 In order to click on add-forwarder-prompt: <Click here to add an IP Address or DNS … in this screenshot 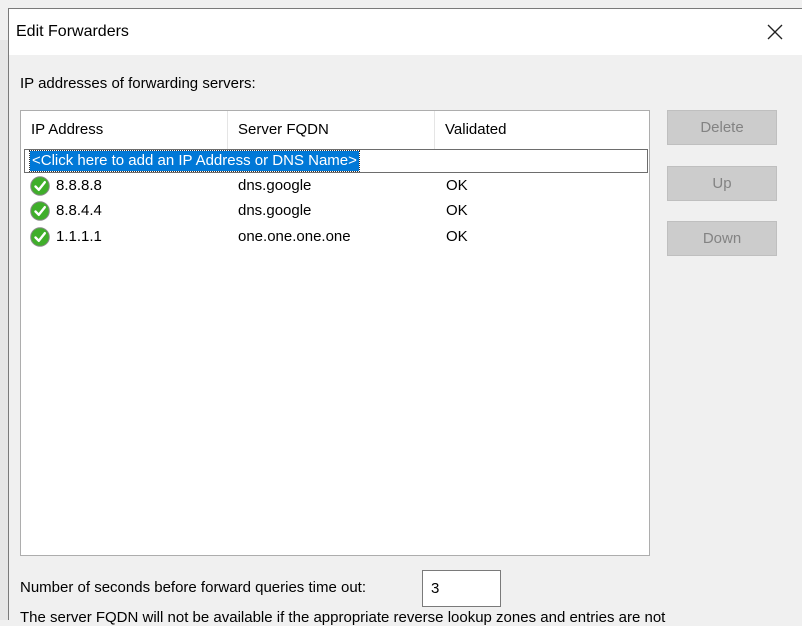, I will do `click(194, 161)`.